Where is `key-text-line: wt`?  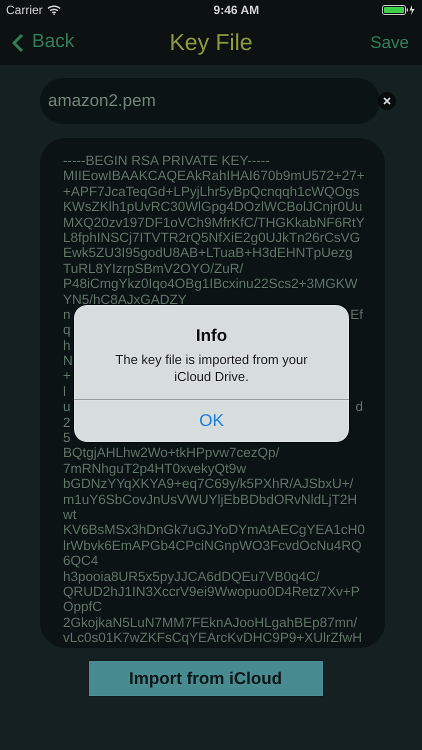 key-text-line: wt is located at coordinates (69, 514).